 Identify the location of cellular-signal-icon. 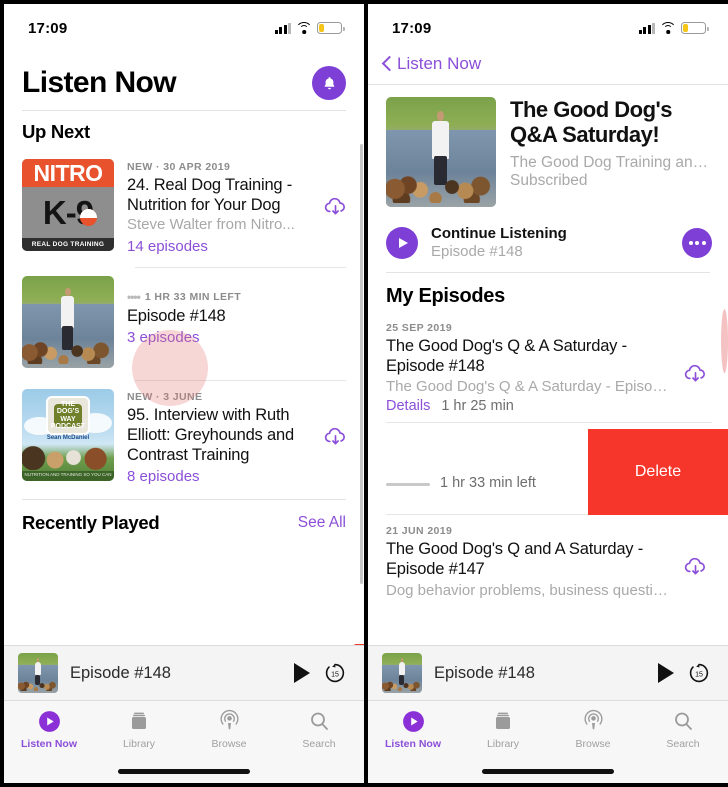
(646, 28).